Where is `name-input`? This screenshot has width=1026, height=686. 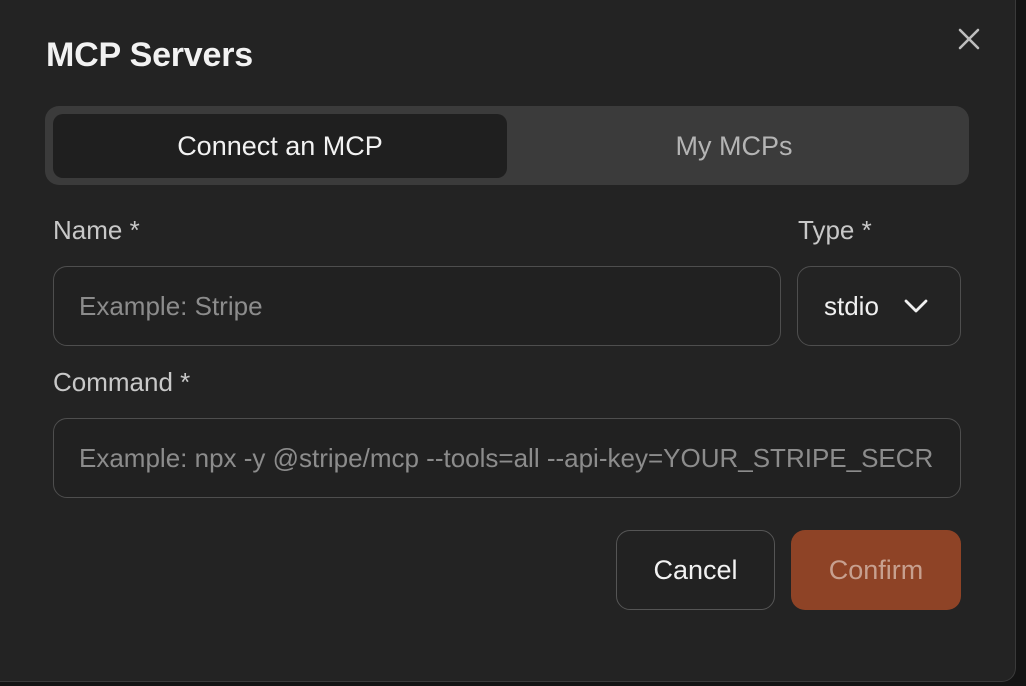 name-input is located at coordinates (429, 306).